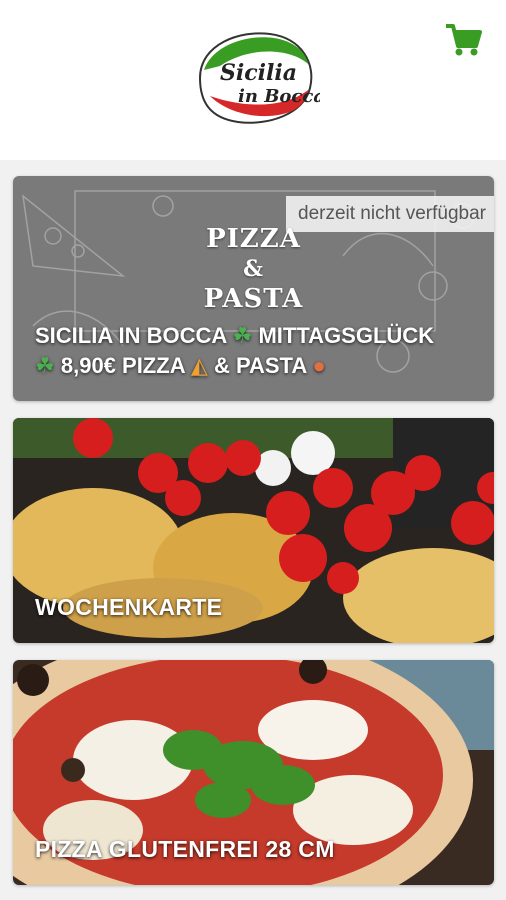 Image resolution: width=506 pixels, height=900 pixels. I want to click on promo-line-1: SICILIA IN BOCCA ☘ MITTAGSGLÜCK, so click(234, 336).